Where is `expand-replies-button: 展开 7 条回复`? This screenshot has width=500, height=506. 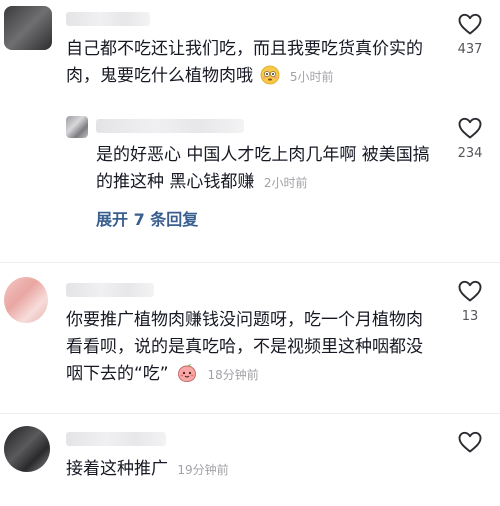 expand-replies-button: 展开 7 条回复 is located at coordinates (147, 218).